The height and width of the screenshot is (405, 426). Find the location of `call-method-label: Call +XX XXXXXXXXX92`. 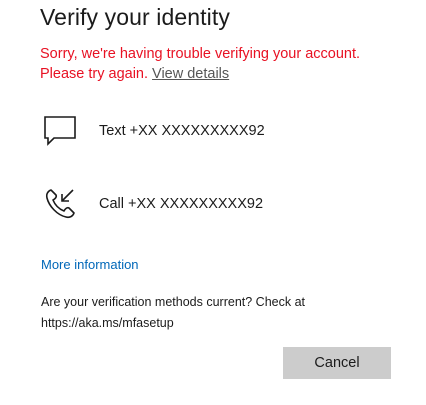

call-method-label: Call +XX XXXXXXXXX92 is located at coordinates (181, 204).